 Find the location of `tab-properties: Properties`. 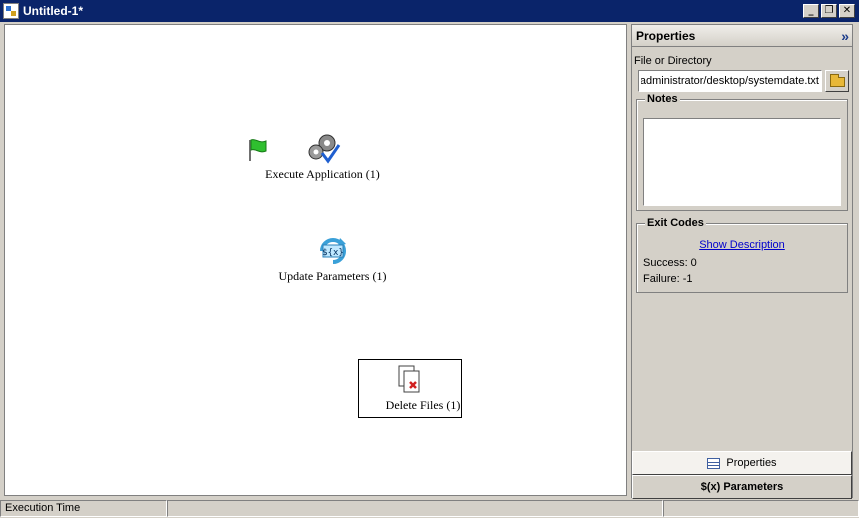

tab-properties: Properties is located at coordinates (742, 463).